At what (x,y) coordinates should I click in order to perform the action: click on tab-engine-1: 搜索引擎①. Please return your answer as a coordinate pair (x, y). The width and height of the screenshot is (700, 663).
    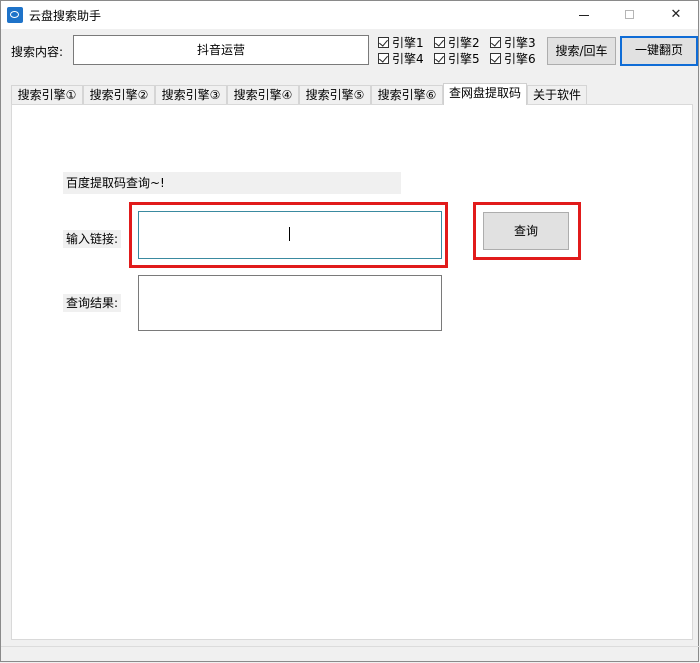
    Looking at the image, I should click on (47, 94).